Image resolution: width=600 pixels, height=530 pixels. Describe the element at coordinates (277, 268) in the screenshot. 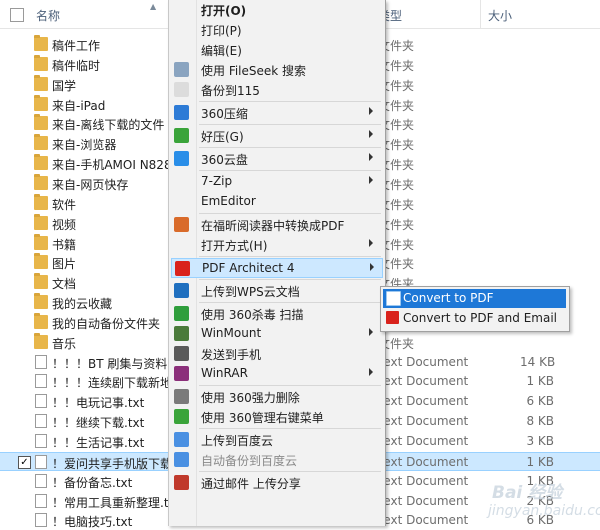

I see `menu-item: PDF Architect 4` at that location.